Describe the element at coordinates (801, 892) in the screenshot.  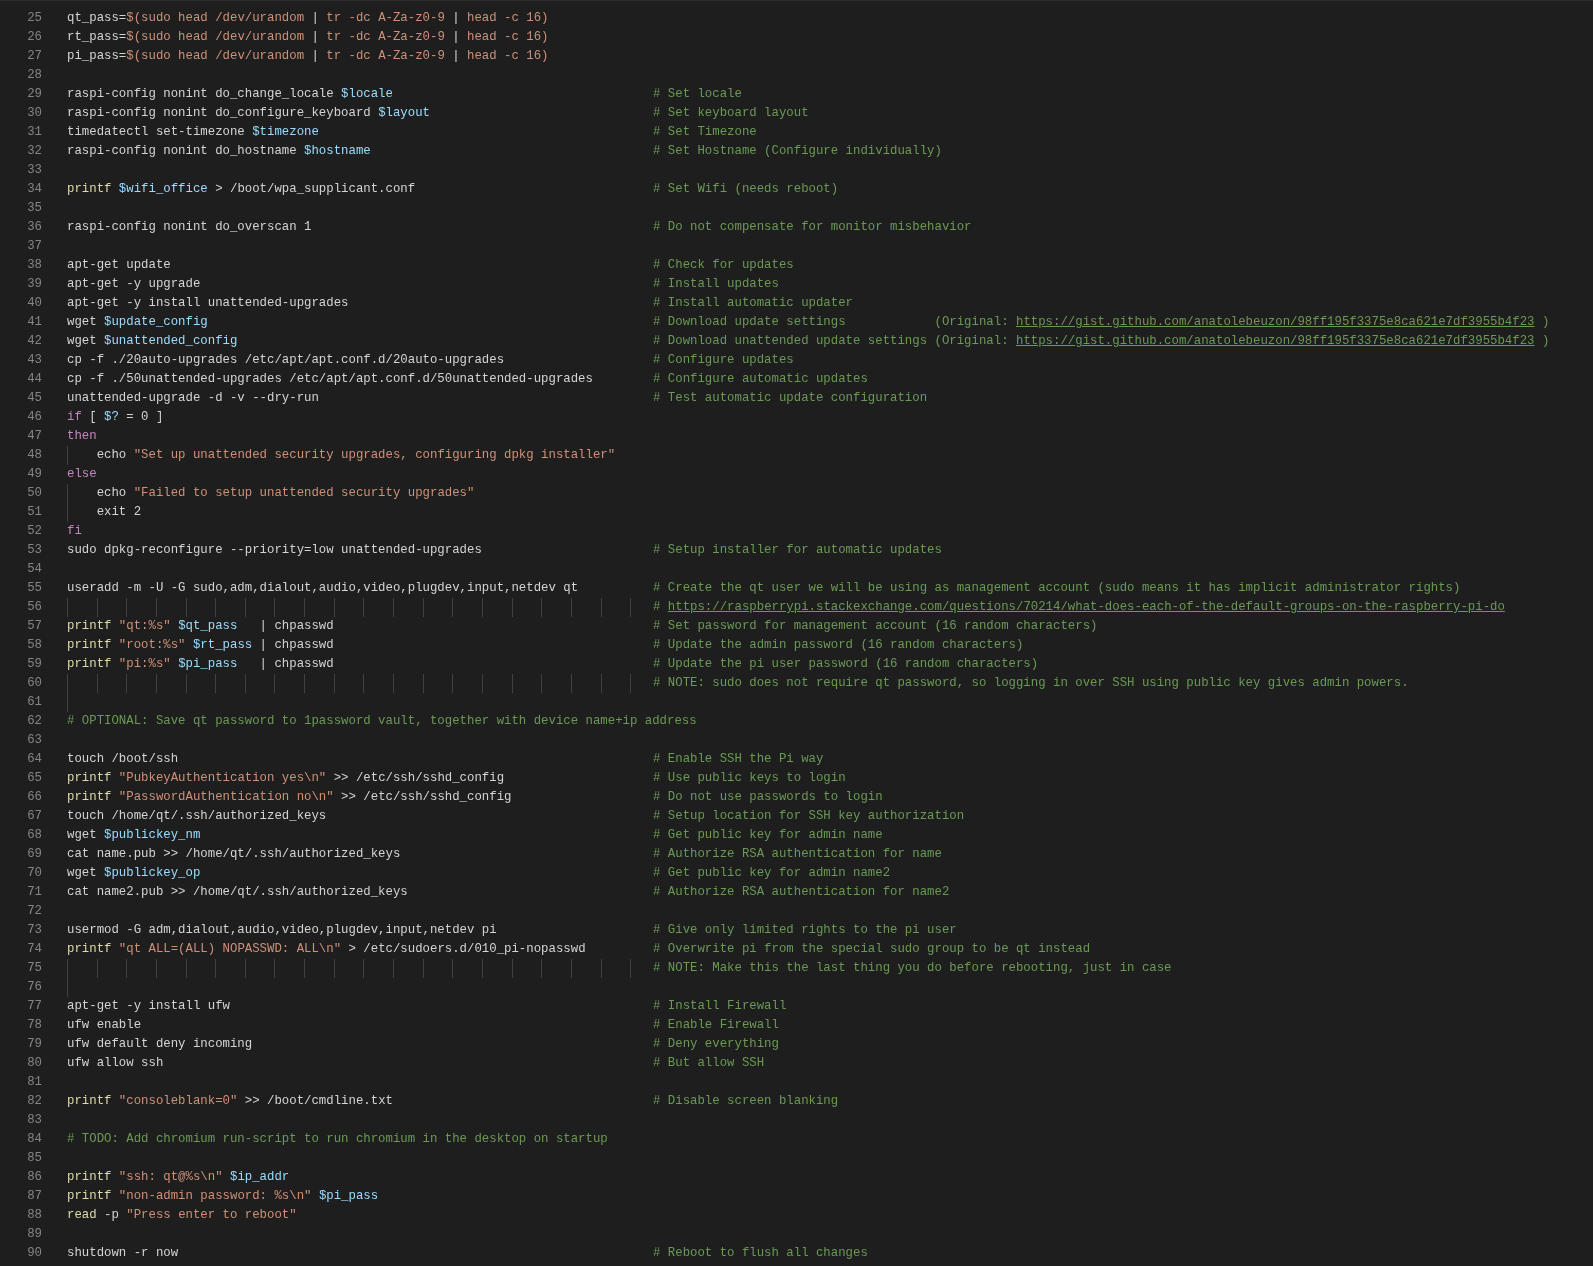
I see `code-comment: # Authorize RSA authentication for name2` at that location.